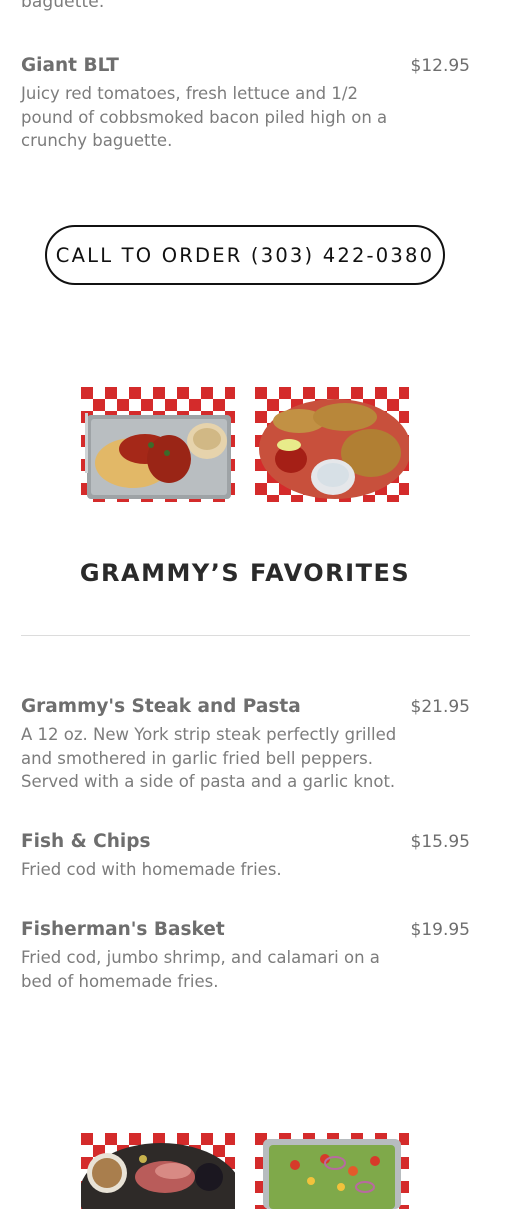 The image size is (510, 1209). What do you see at coordinates (123, 929) in the screenshot?
I see `menu-item-name: Fisherman's Basket` at bounding box center [123, 929].